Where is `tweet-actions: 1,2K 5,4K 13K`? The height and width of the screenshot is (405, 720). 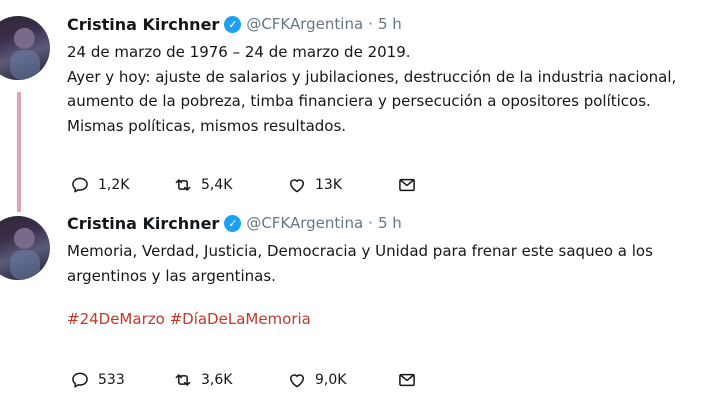 tweet-actions: 1,2K 5,4K 13K is located at coordinates (243, 185).